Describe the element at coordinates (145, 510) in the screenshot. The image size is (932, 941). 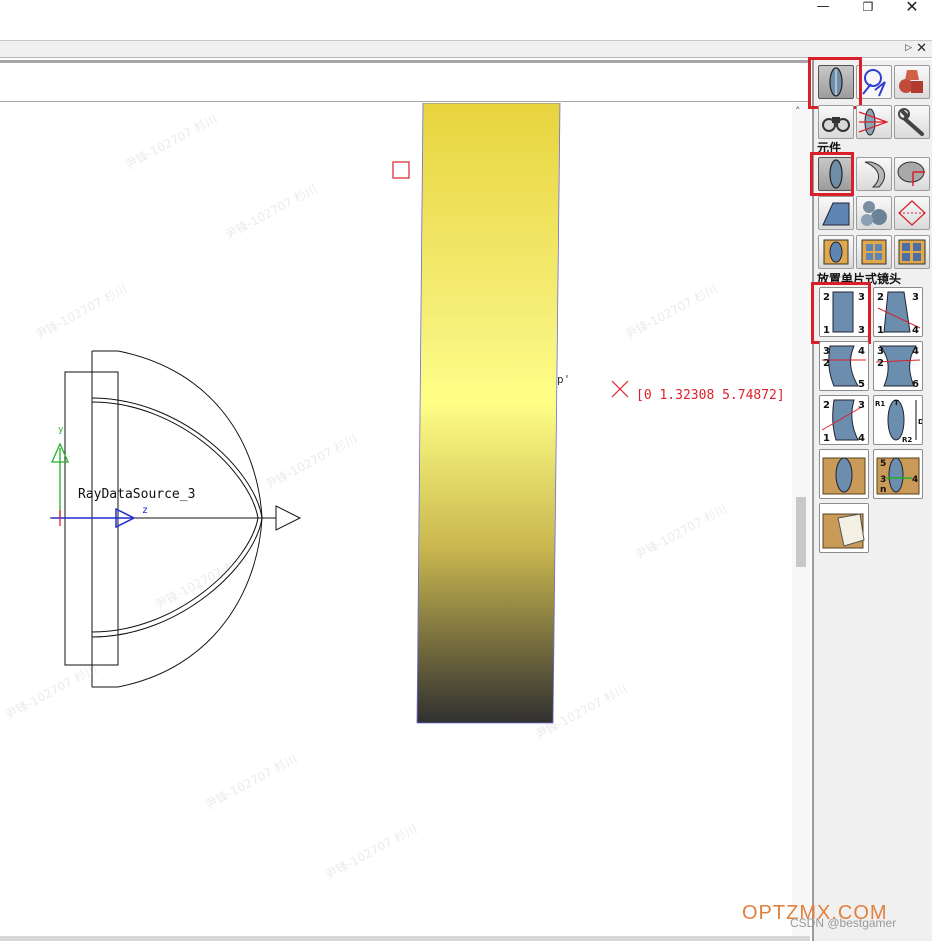
I see `z-axis-label: z` at that location.